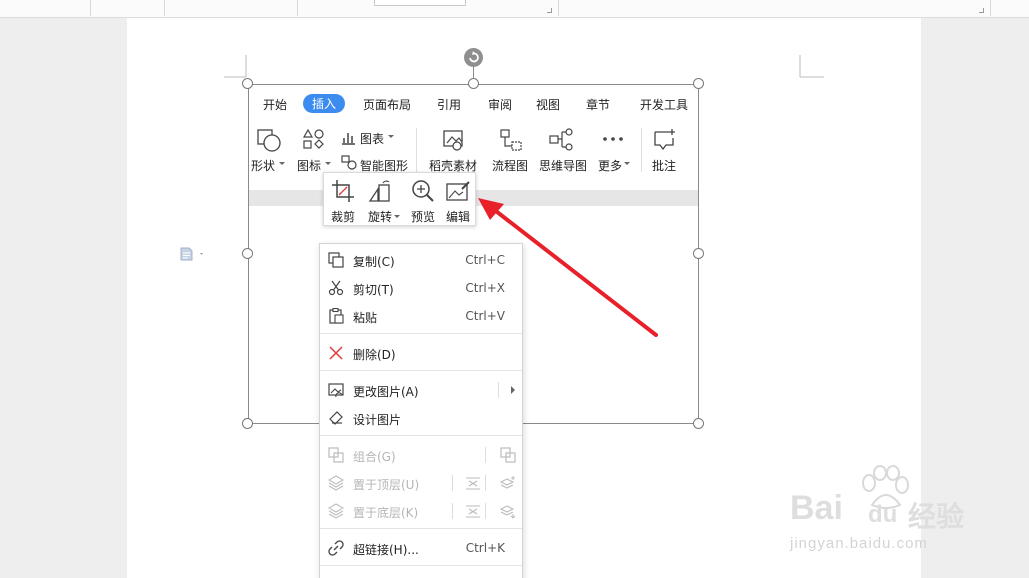 Image resolution: width=1029 pixels, height=578 pixels. Describe the element at coordinates (883, 514) in the screenshot. I see `watermark-brand-2: du` at that location.